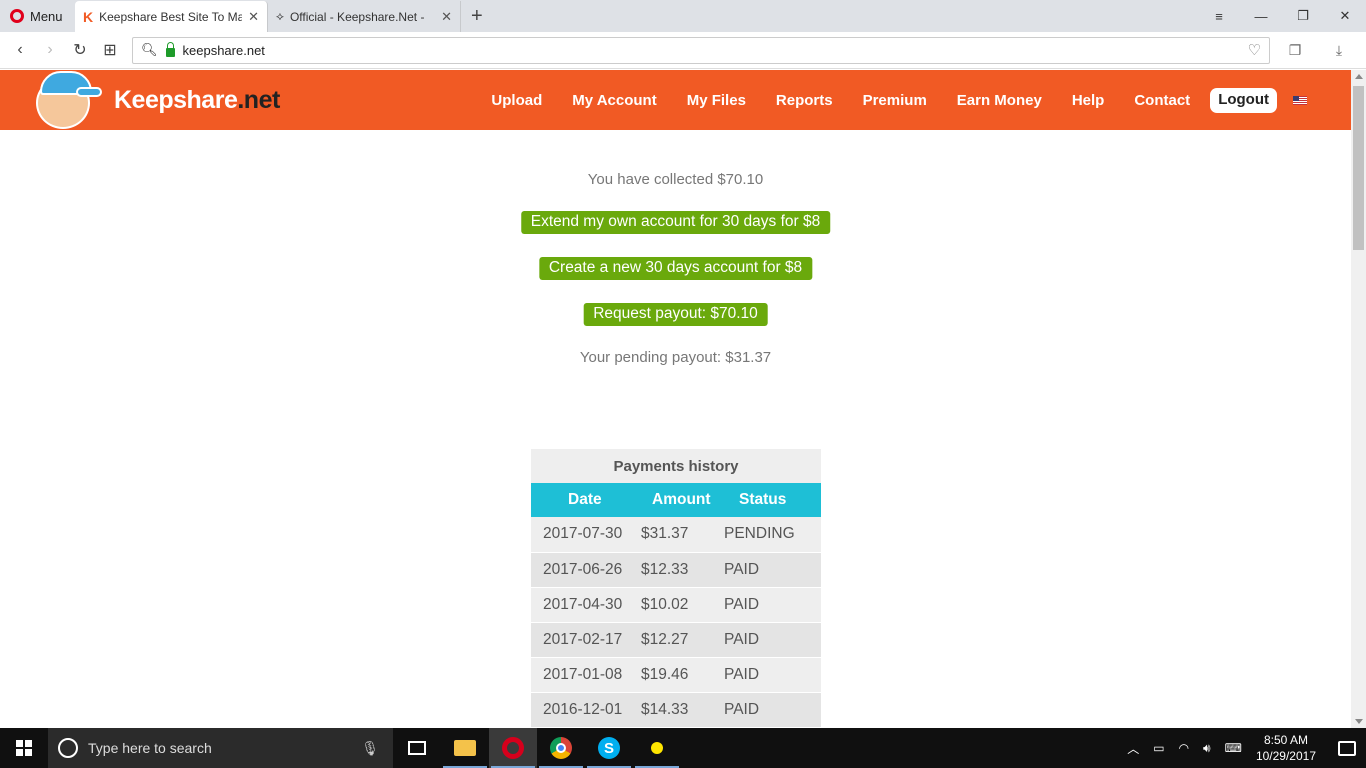 The width and height of the screenshot is (1366, 768). Describe the element at coordinates (1207, 748) in the screenshot. I see `volume-icon: 🔊︎` at that location.